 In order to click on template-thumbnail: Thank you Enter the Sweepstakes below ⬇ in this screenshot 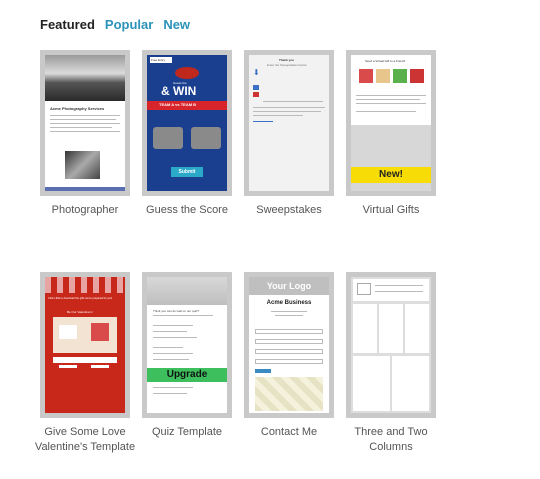, I will do `click(289, 123)`.